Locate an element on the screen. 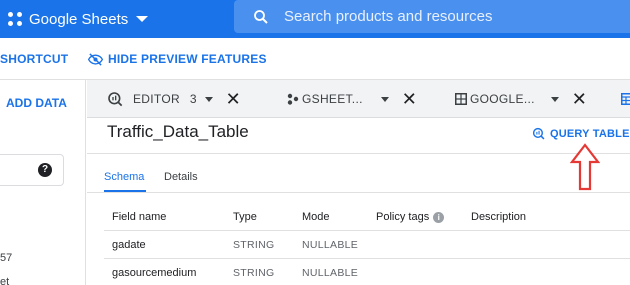  product-switcher: Google Sheets is located at coordinates (78, 19).